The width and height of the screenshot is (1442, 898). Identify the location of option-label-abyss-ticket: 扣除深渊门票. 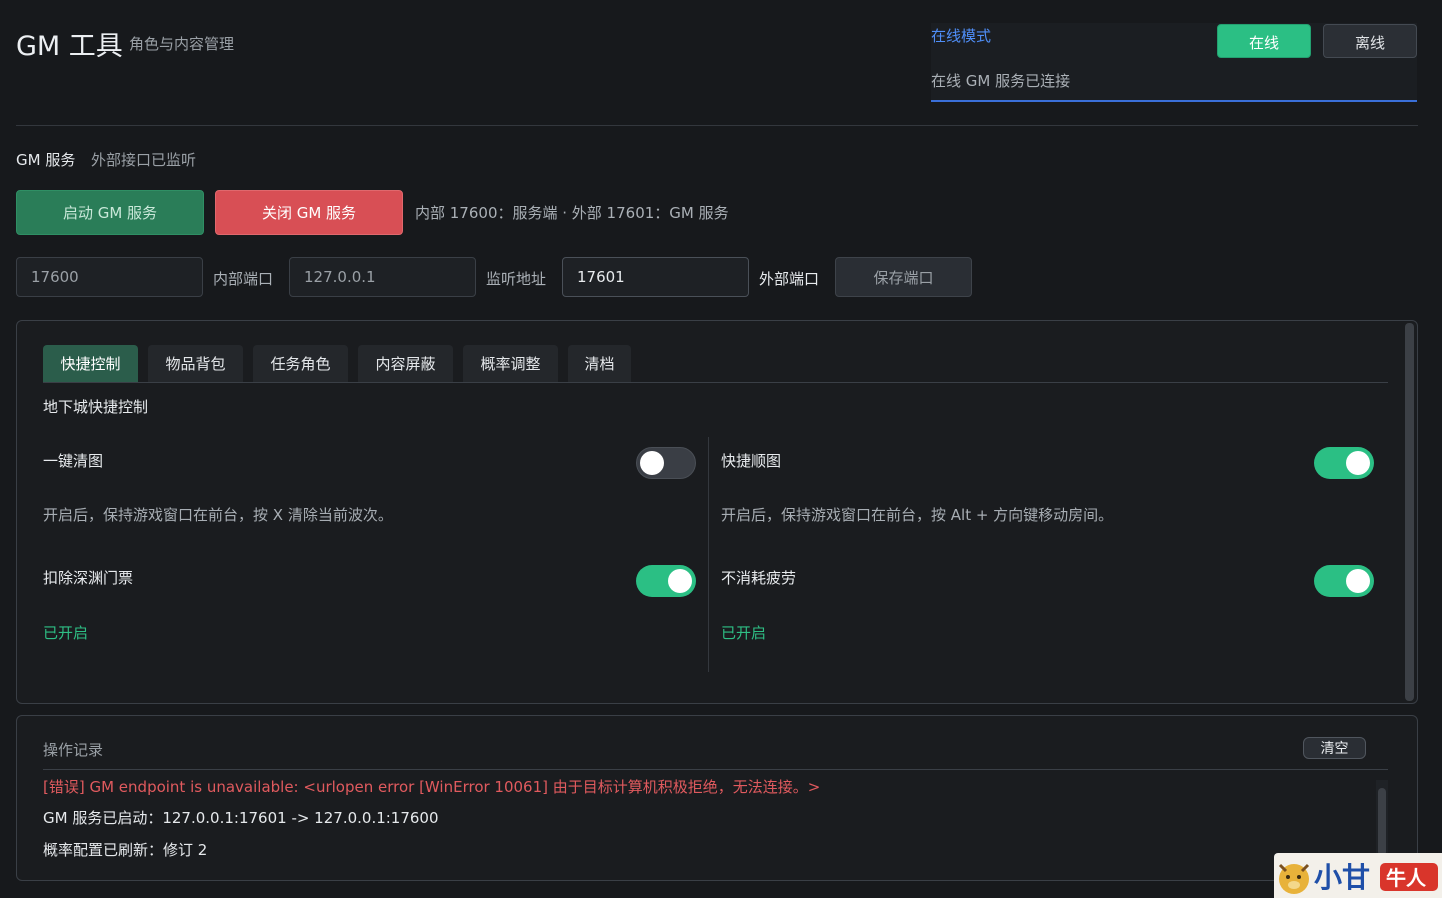
(88, 578).